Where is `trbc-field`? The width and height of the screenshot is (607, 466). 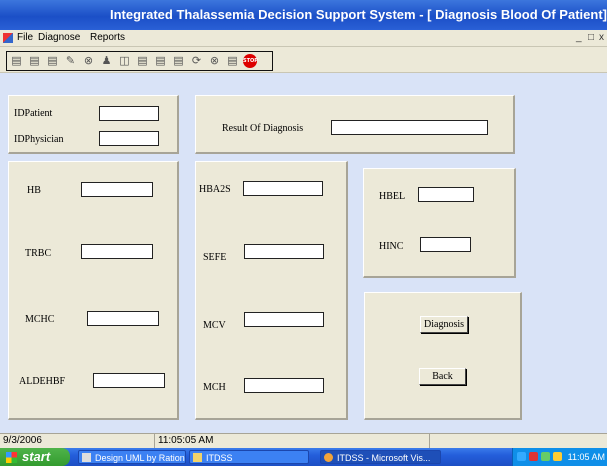
trbc-field is located at coordinates (117, 251).